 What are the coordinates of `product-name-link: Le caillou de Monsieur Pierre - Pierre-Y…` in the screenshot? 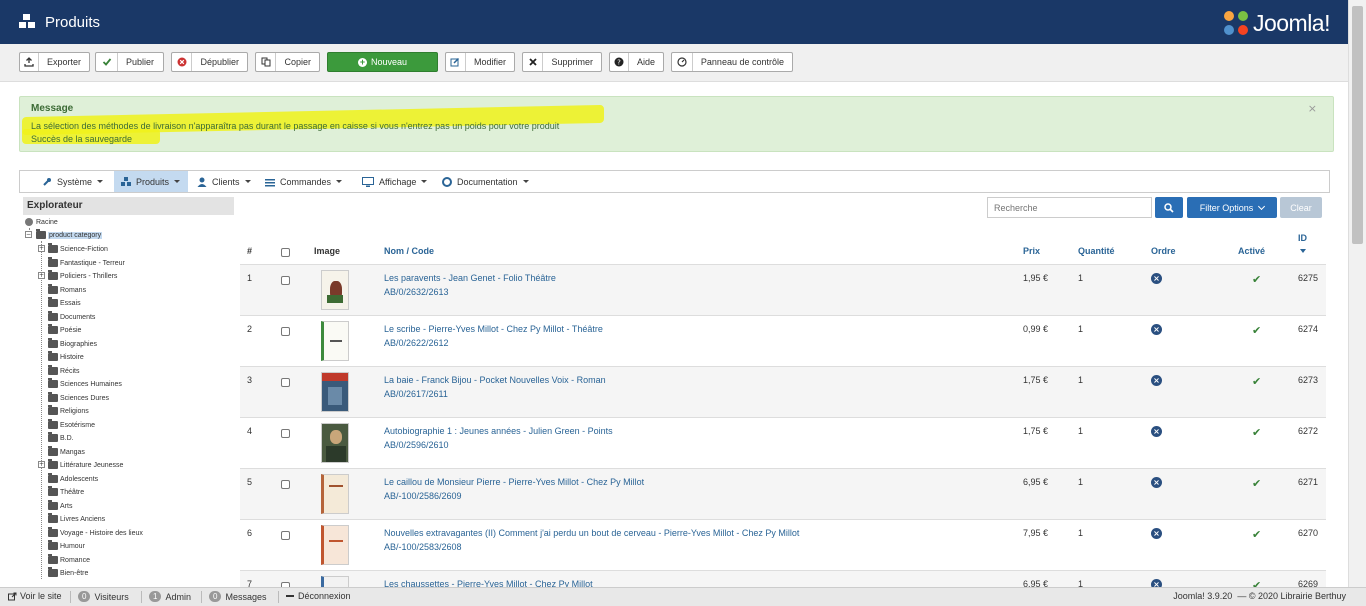 It's located at (514, 482).